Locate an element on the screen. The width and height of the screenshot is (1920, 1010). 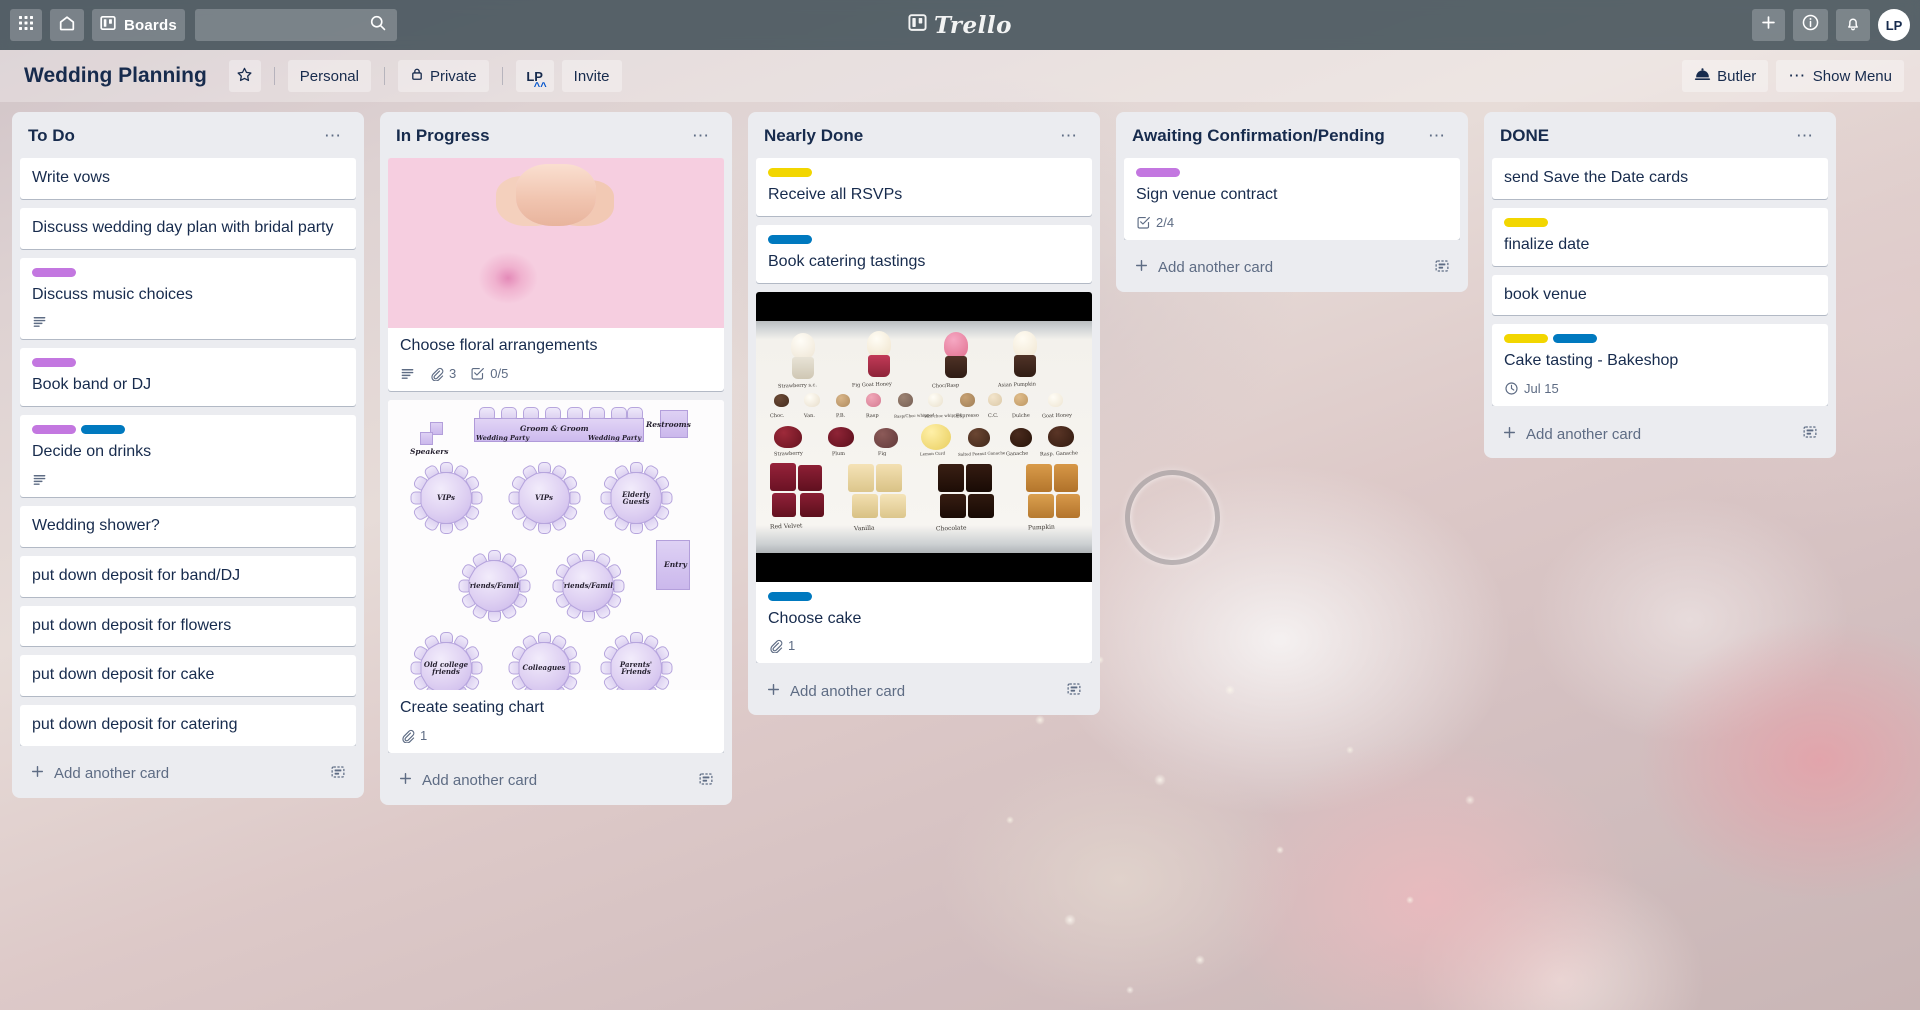
card: Choose floral arrangements 3 0/5 is located at coordinates (556, 274).